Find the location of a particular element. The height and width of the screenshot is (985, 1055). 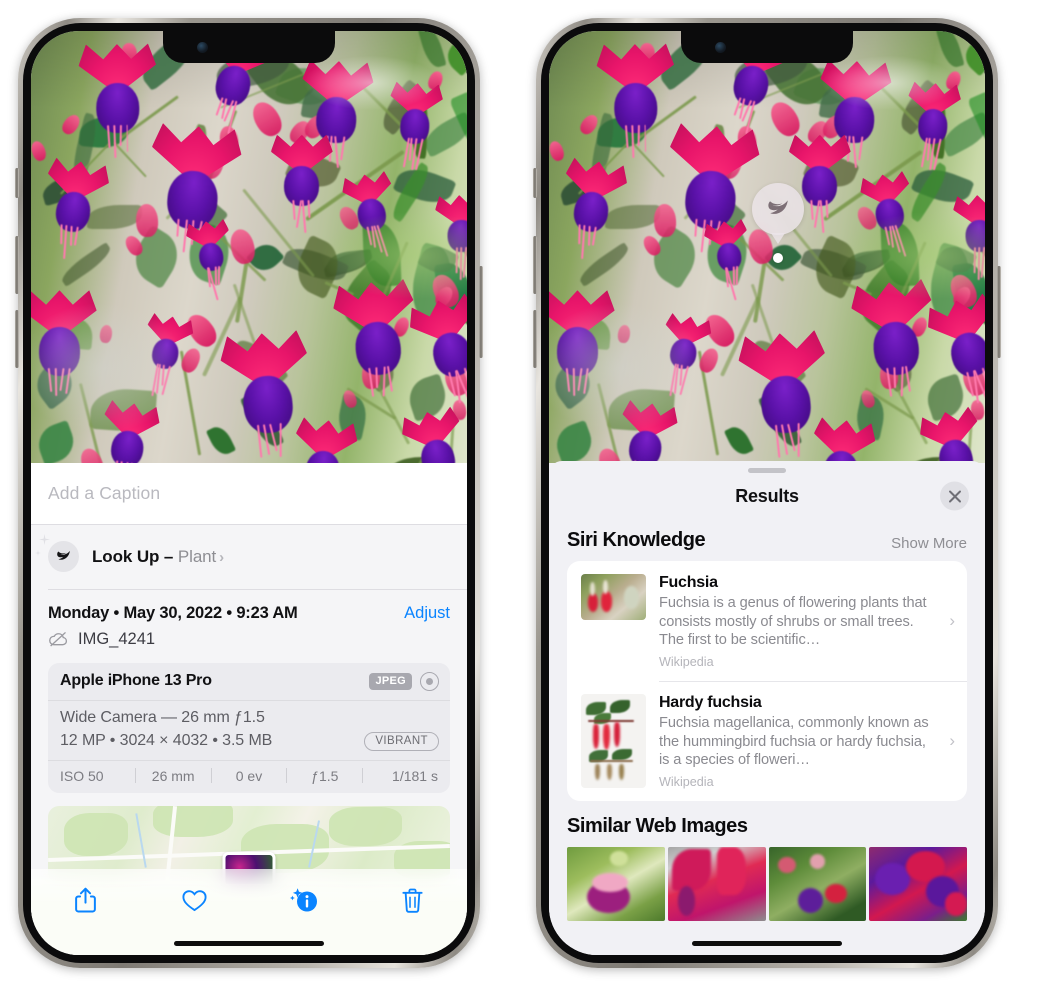

aperture-icon is located at coordinates (429, 681).